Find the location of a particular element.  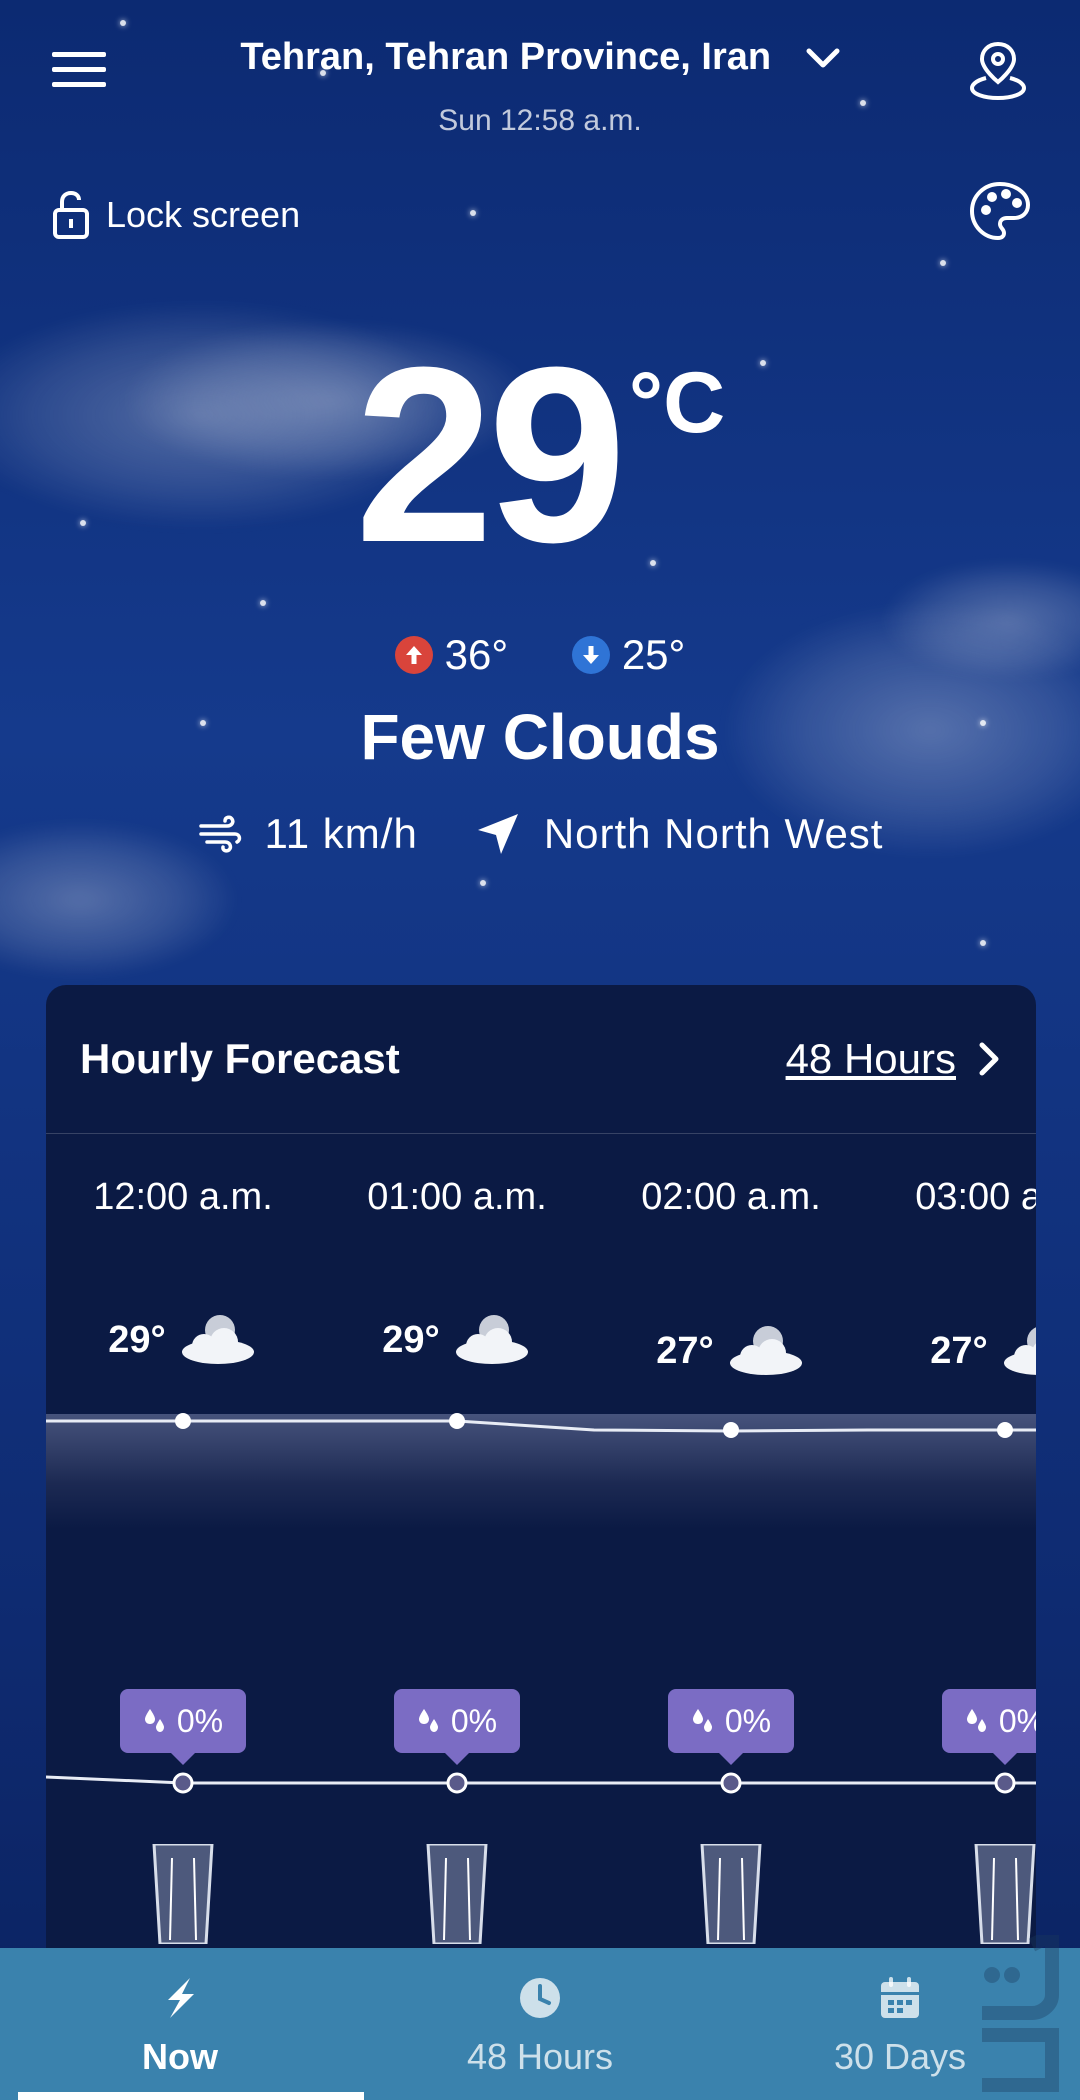

high-temperature: 36° is located at coordinates (451, 655).